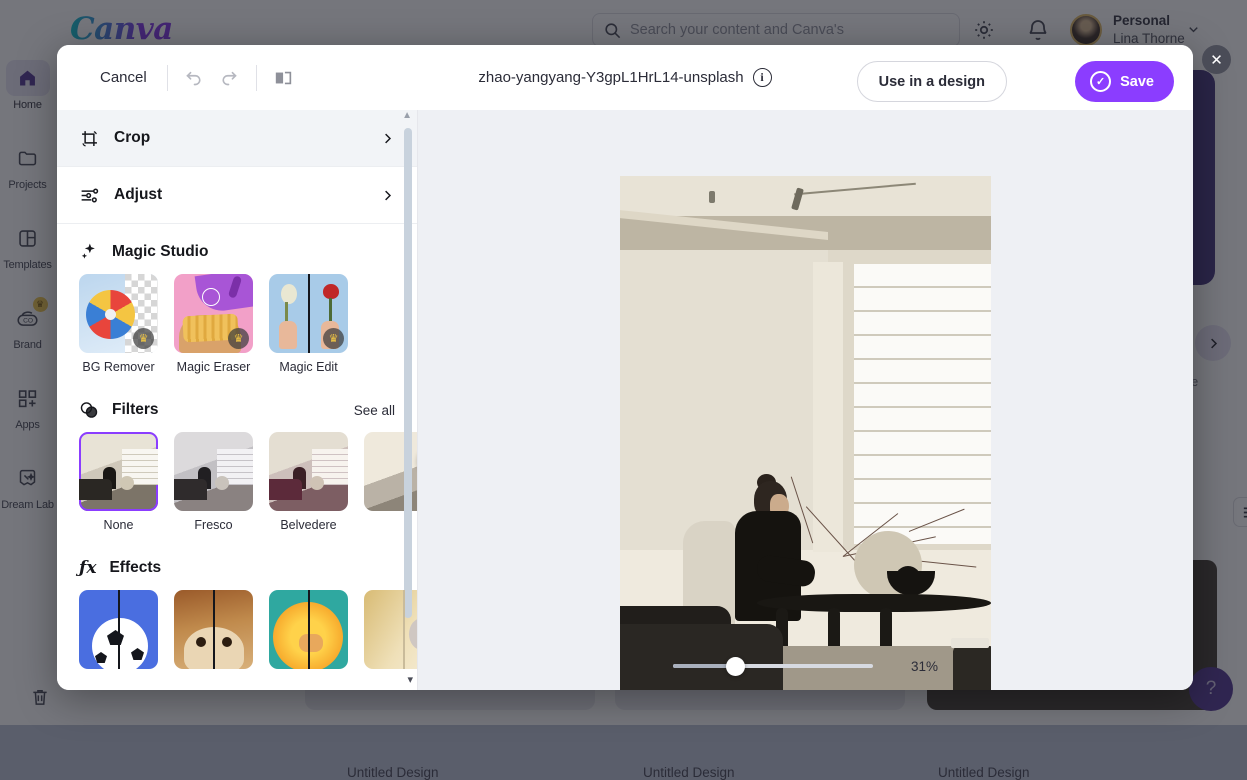 This screenshot has width=1247, height=780. What do you see at coordinates (87, 568) in the screenshot?
I see `fx-icon: ƒx` at bounding box center [87, 568].